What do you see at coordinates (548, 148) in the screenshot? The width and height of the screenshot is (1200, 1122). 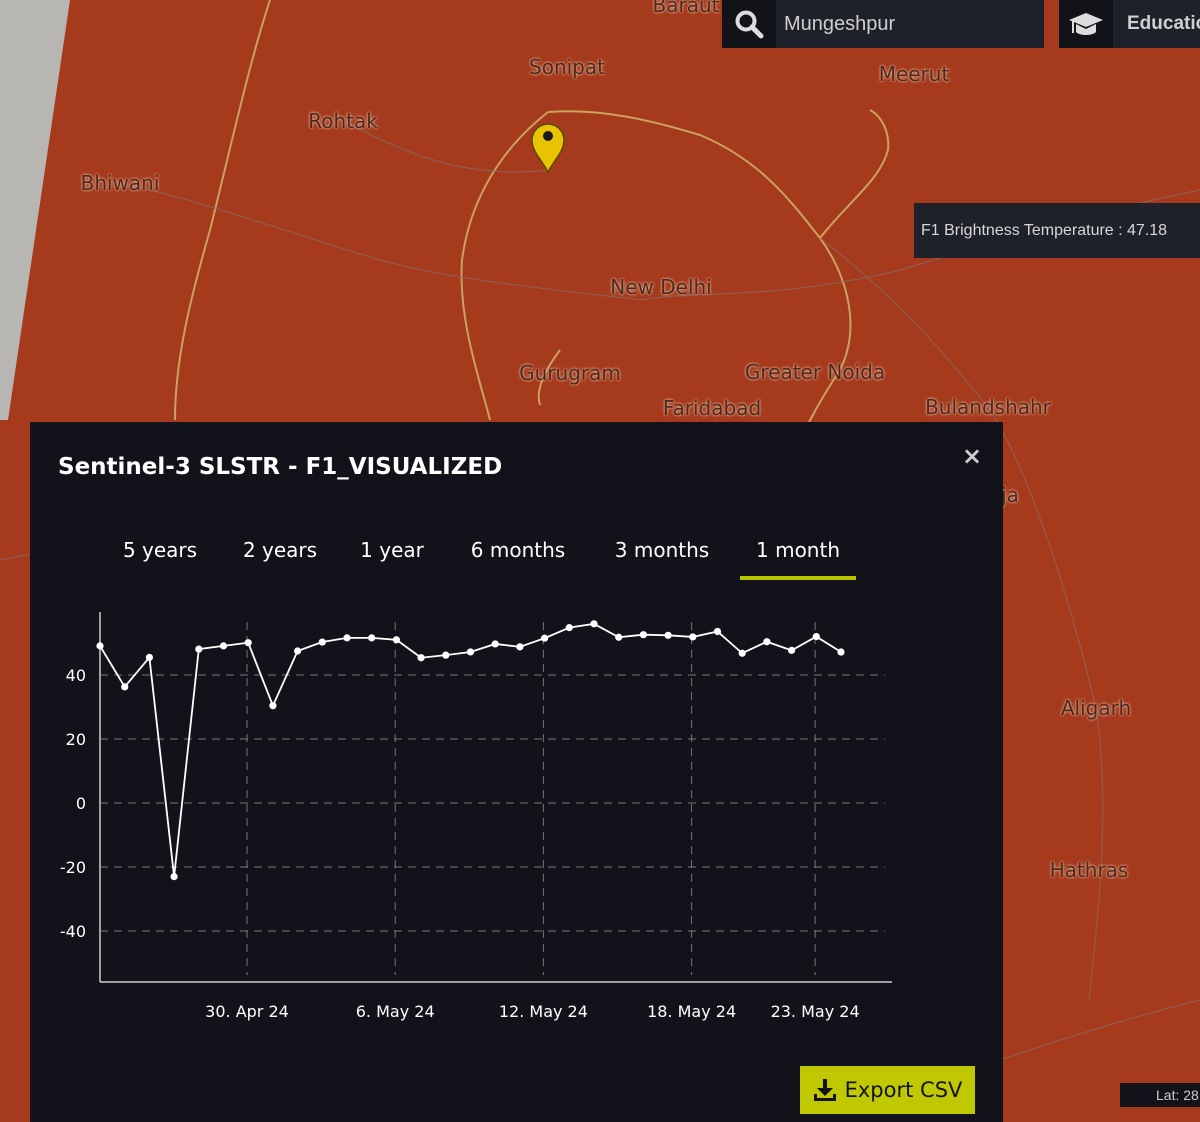 I see `map-marker` at bounding box center [548, 148].